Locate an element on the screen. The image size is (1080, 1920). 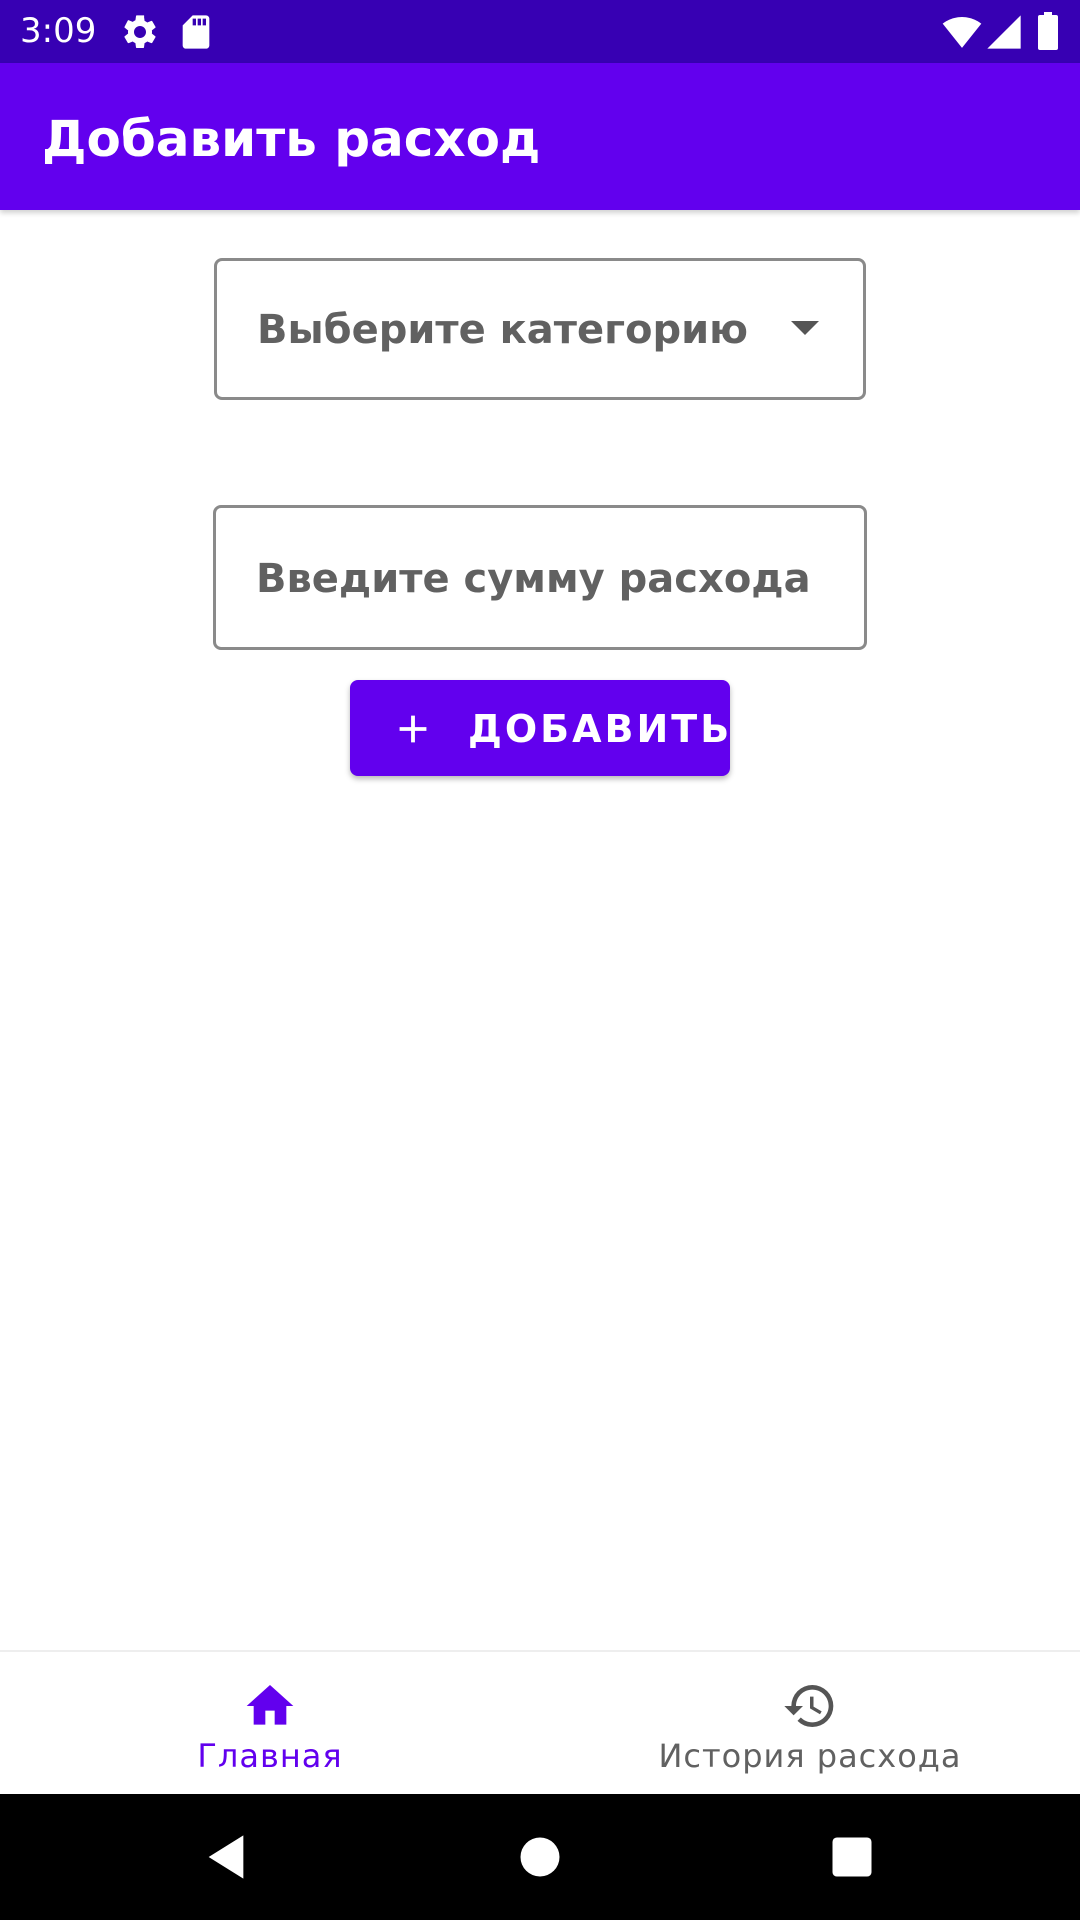
signal-icon is located at coordinates (1004, 32).